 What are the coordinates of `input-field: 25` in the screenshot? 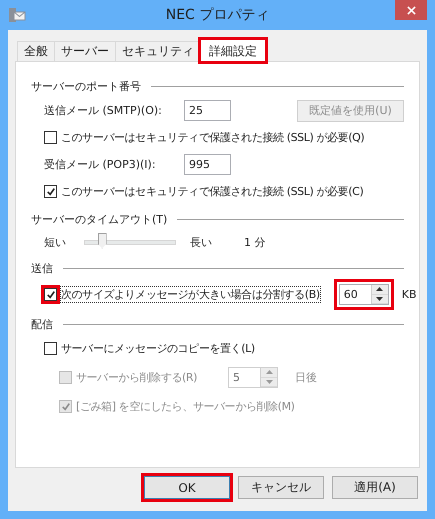 It's located at (207, 110).